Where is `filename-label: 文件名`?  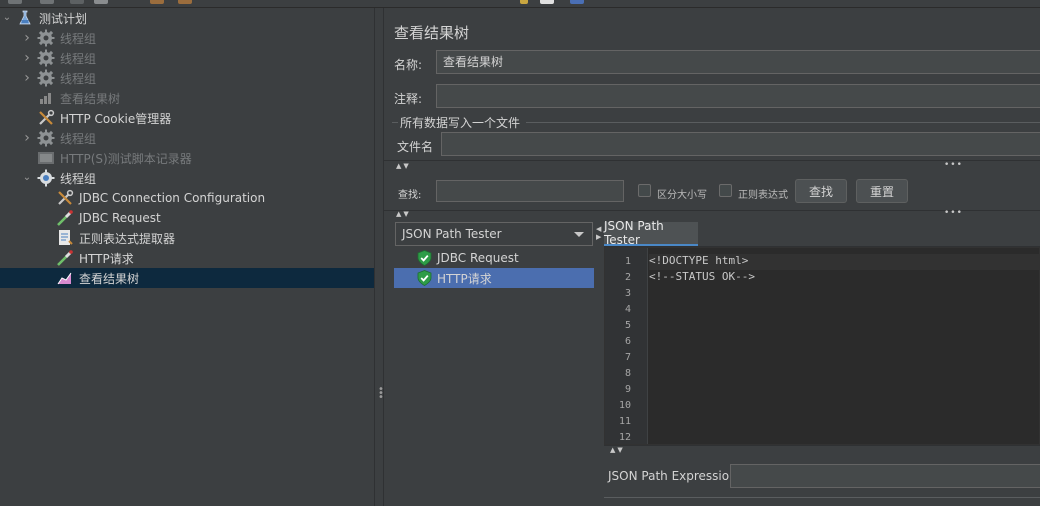 filename-label: 文件名 is located at coordinates (415, 147).